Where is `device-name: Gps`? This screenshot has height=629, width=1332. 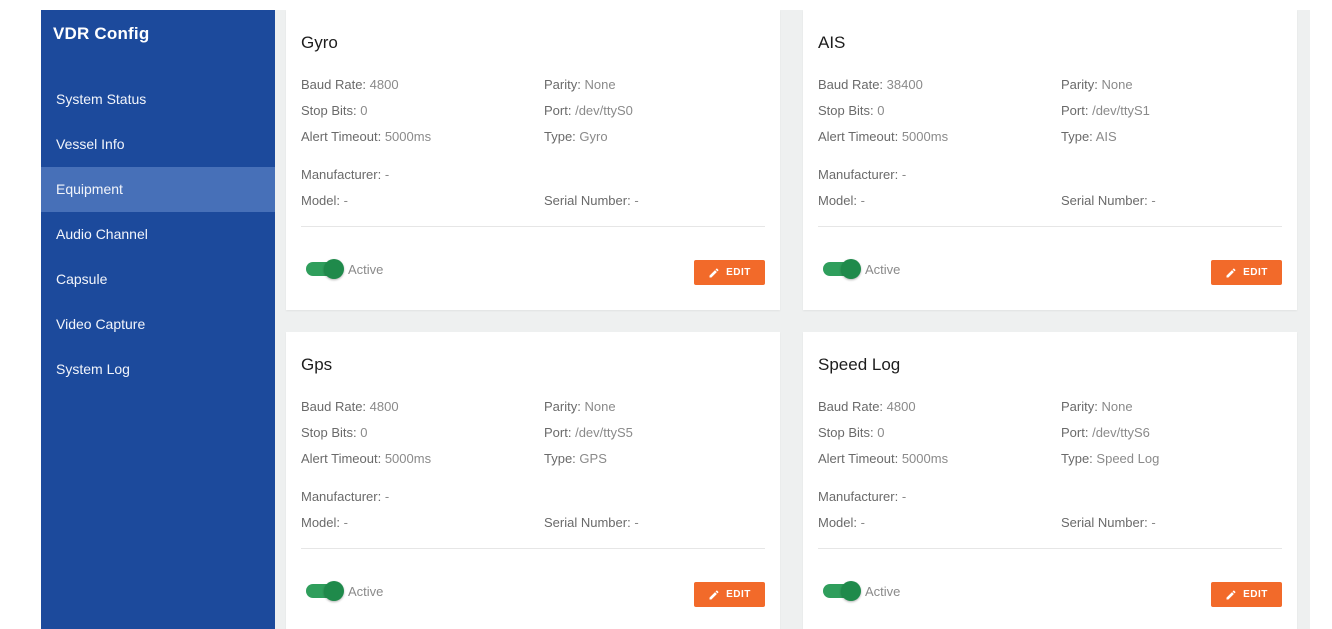 device-name: Gps is located at coordinates (317, 364).